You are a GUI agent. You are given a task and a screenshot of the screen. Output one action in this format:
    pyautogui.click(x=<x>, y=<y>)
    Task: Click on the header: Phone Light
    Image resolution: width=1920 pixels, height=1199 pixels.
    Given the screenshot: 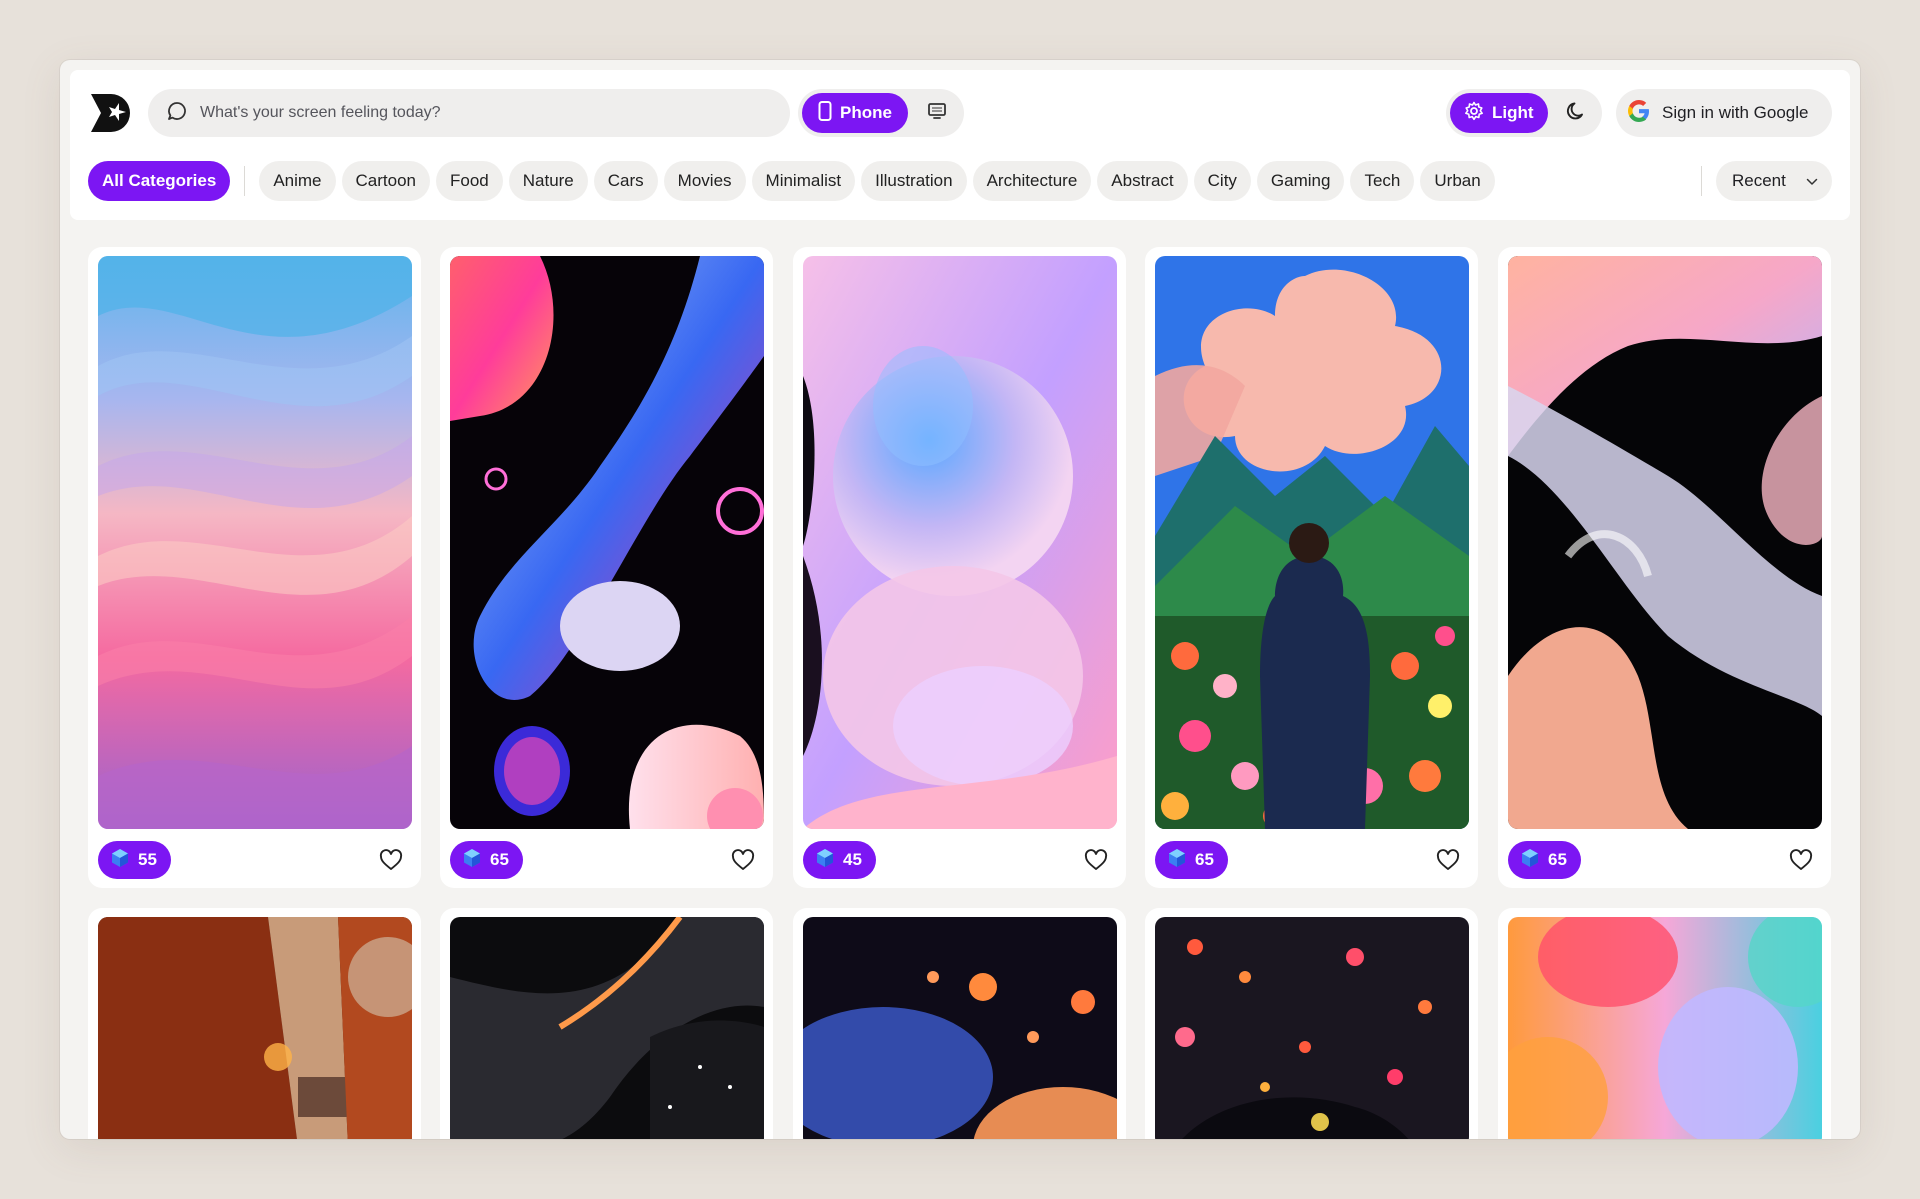 What is the action you would take?
    pyautogui.click(x=960, y=145)
    